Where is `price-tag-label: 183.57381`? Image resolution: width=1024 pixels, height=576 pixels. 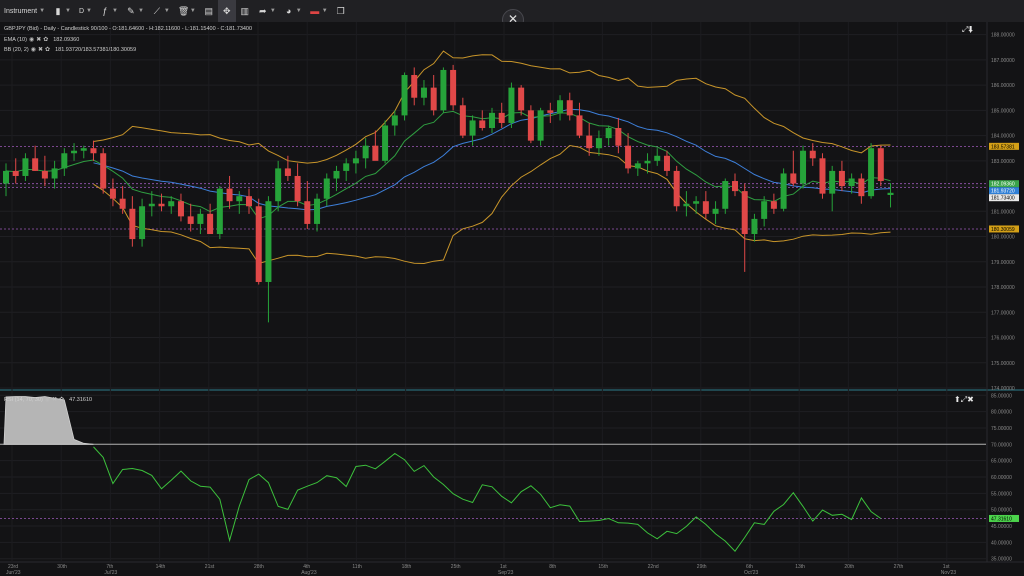 price-tag-label: 183.57381 is located at coordinates (1003, 147).